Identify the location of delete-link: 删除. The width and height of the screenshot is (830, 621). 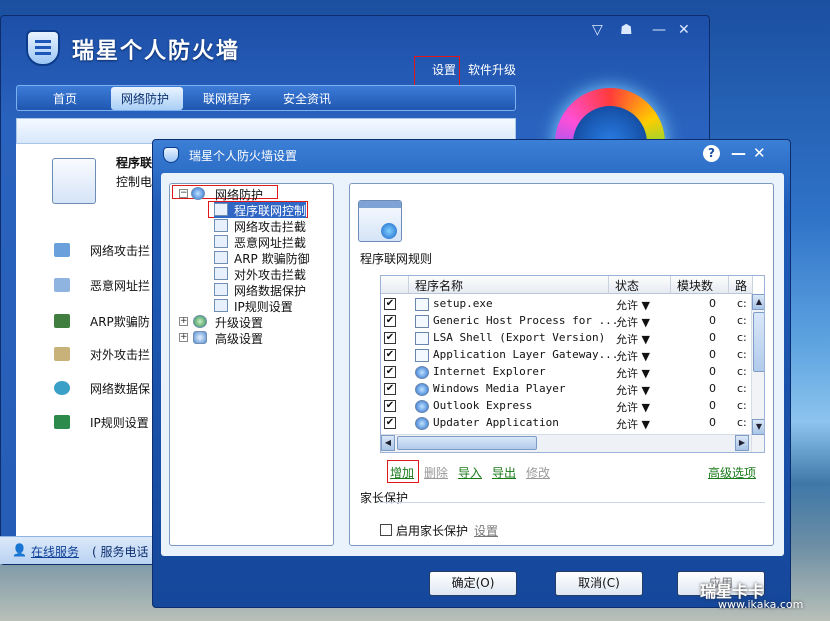
(436, 472).